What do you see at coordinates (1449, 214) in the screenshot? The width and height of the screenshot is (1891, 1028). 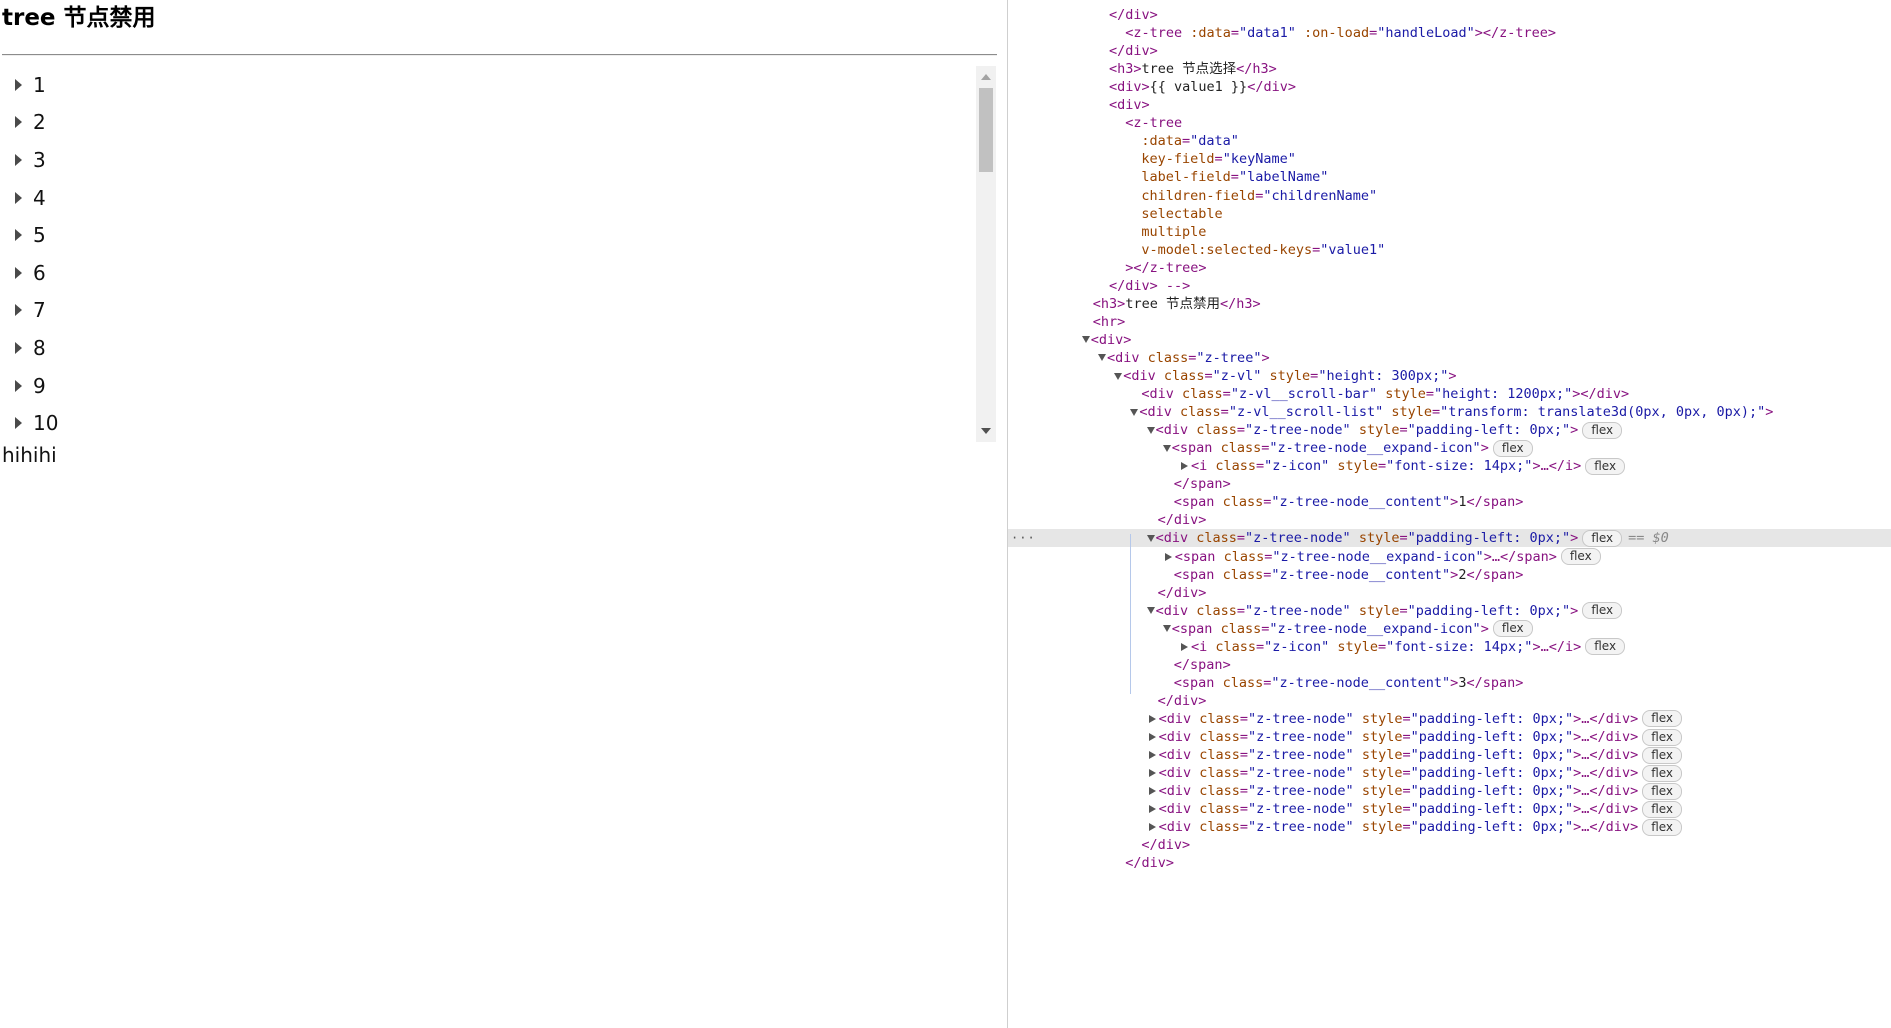 I see `dom-tree-line: selectable` at bounding box center [1449, 214].